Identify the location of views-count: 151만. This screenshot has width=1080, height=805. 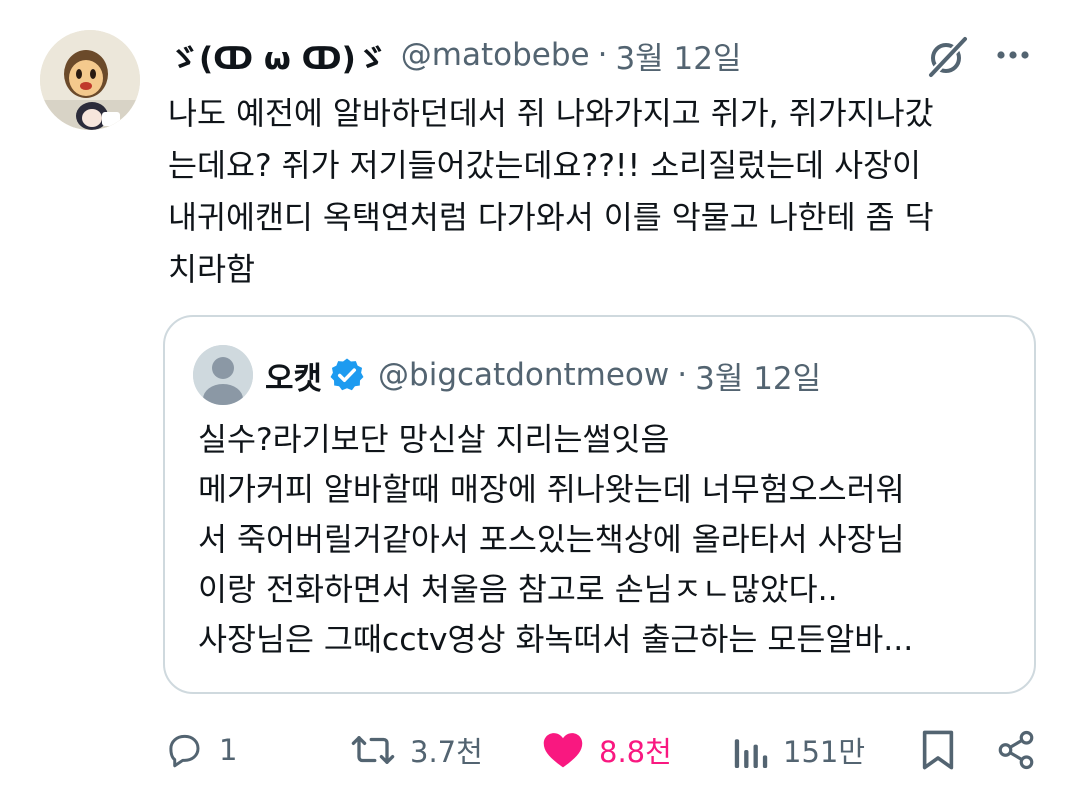
(824, 752).